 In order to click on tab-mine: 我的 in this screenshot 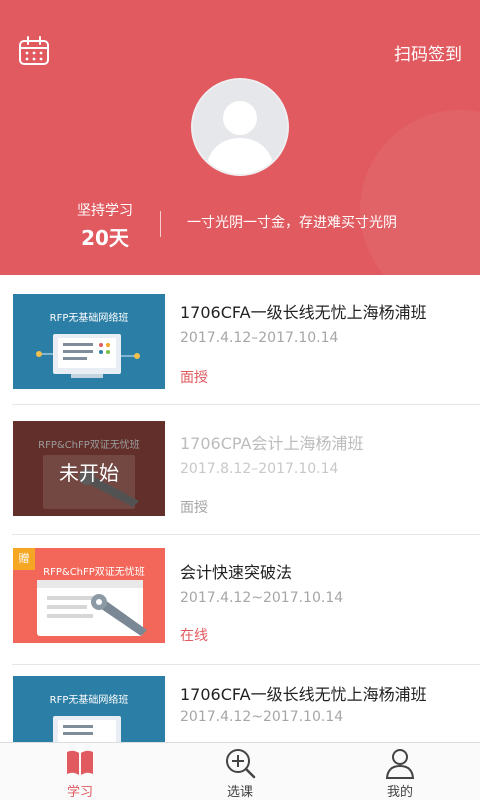, I will do `click(400, 772)`.